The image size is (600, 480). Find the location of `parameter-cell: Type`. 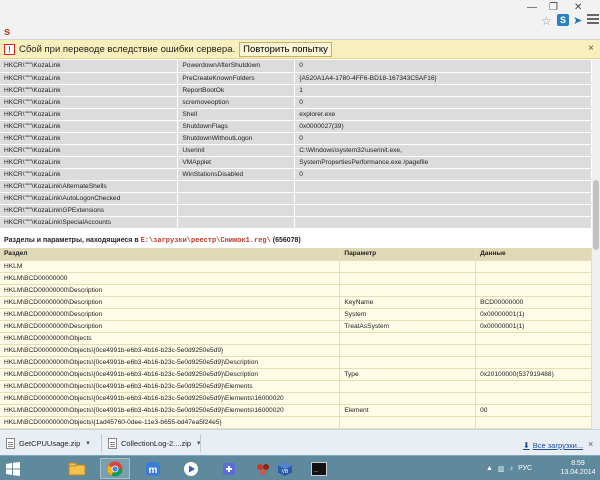

parameter-cell: Type is located at coordinates (408, 374).